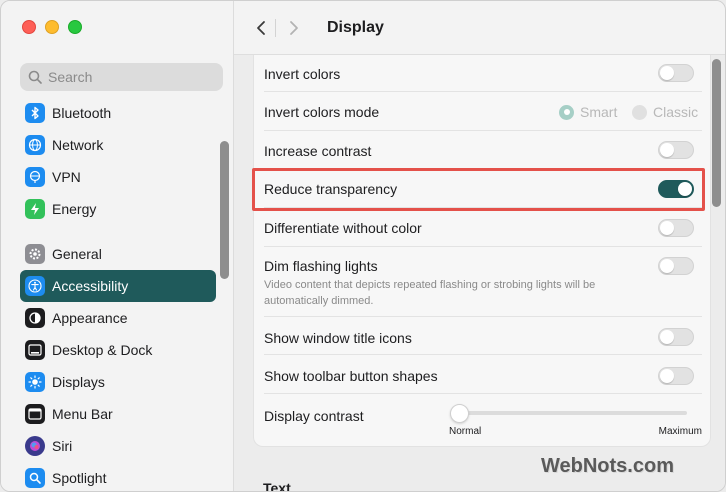 The image size is (726, 492). Describe the element at coordinates (35, 254) in the screenshot. I see `gear-icon` at that location.